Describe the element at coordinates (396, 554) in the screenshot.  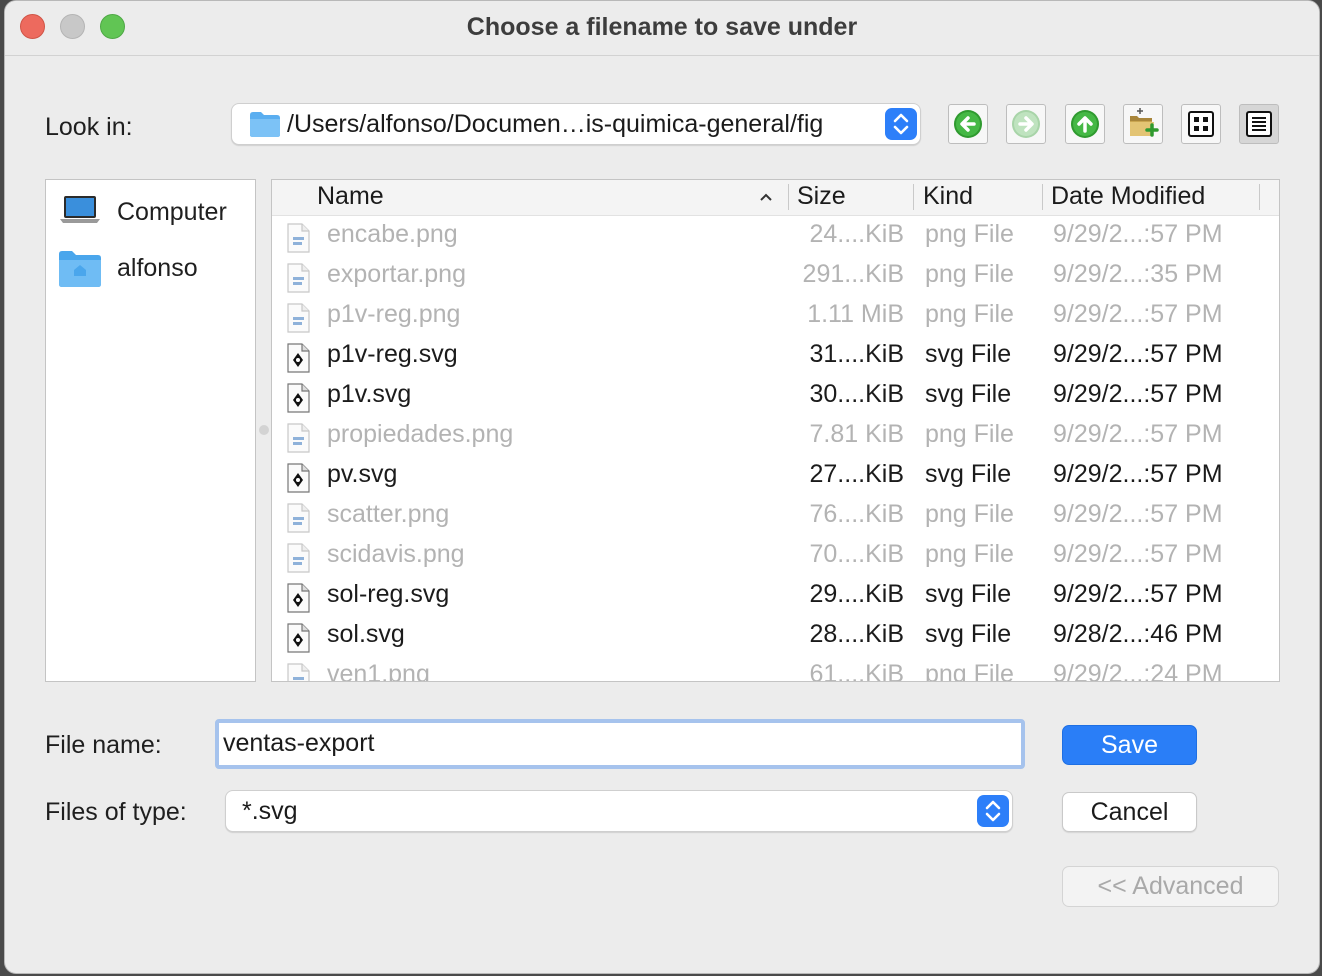
I see `file-name: scidavis.png` at that location.